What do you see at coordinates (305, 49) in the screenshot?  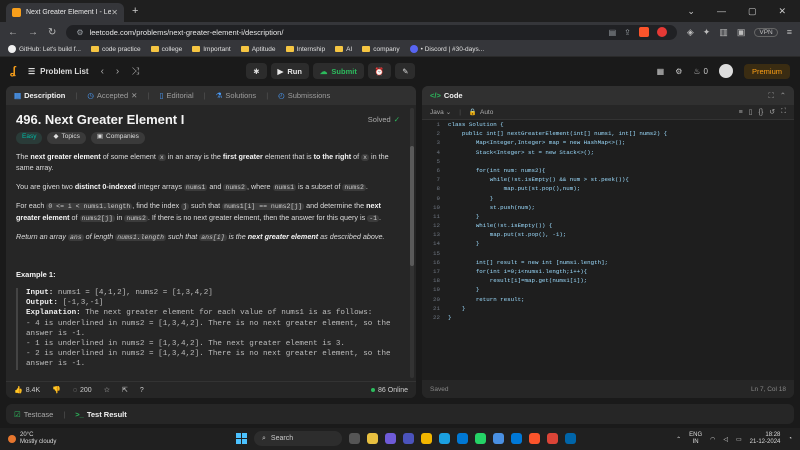 I see `bookmark-internship: Internship` at bounding box center [305, 49].